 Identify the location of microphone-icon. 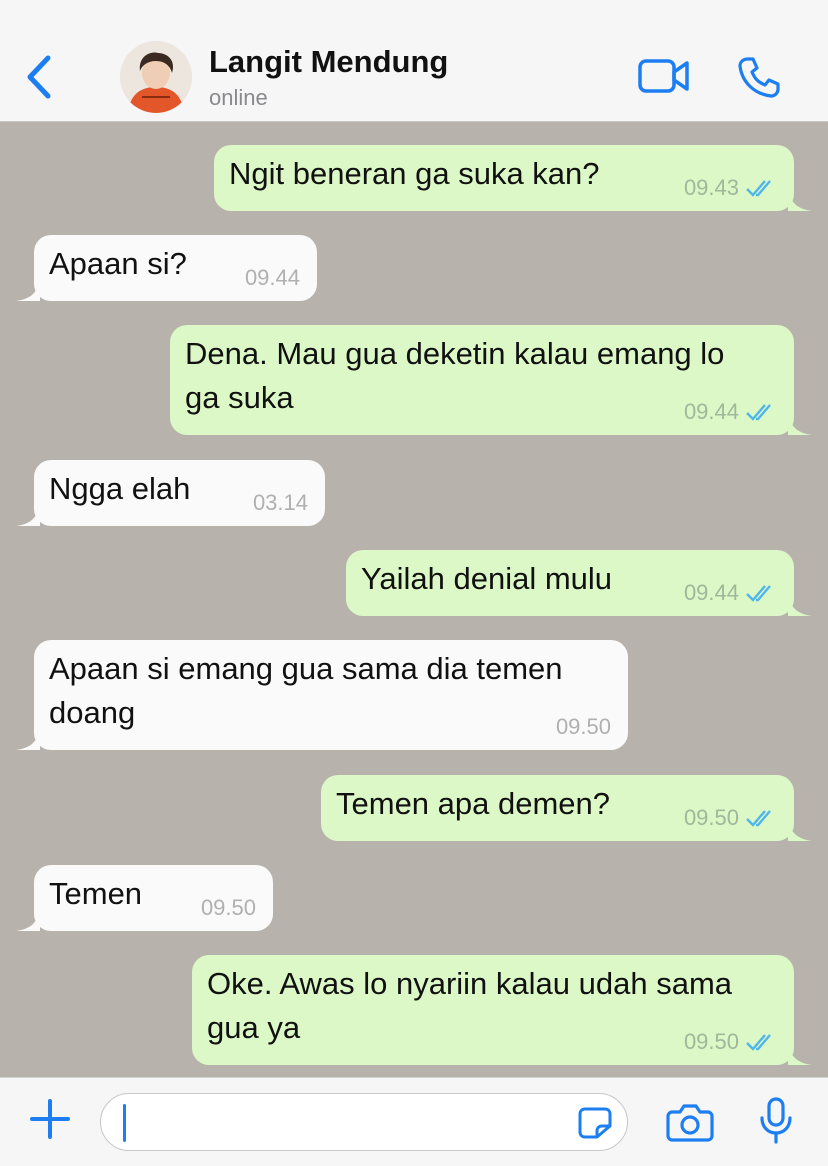
(776, 1120).